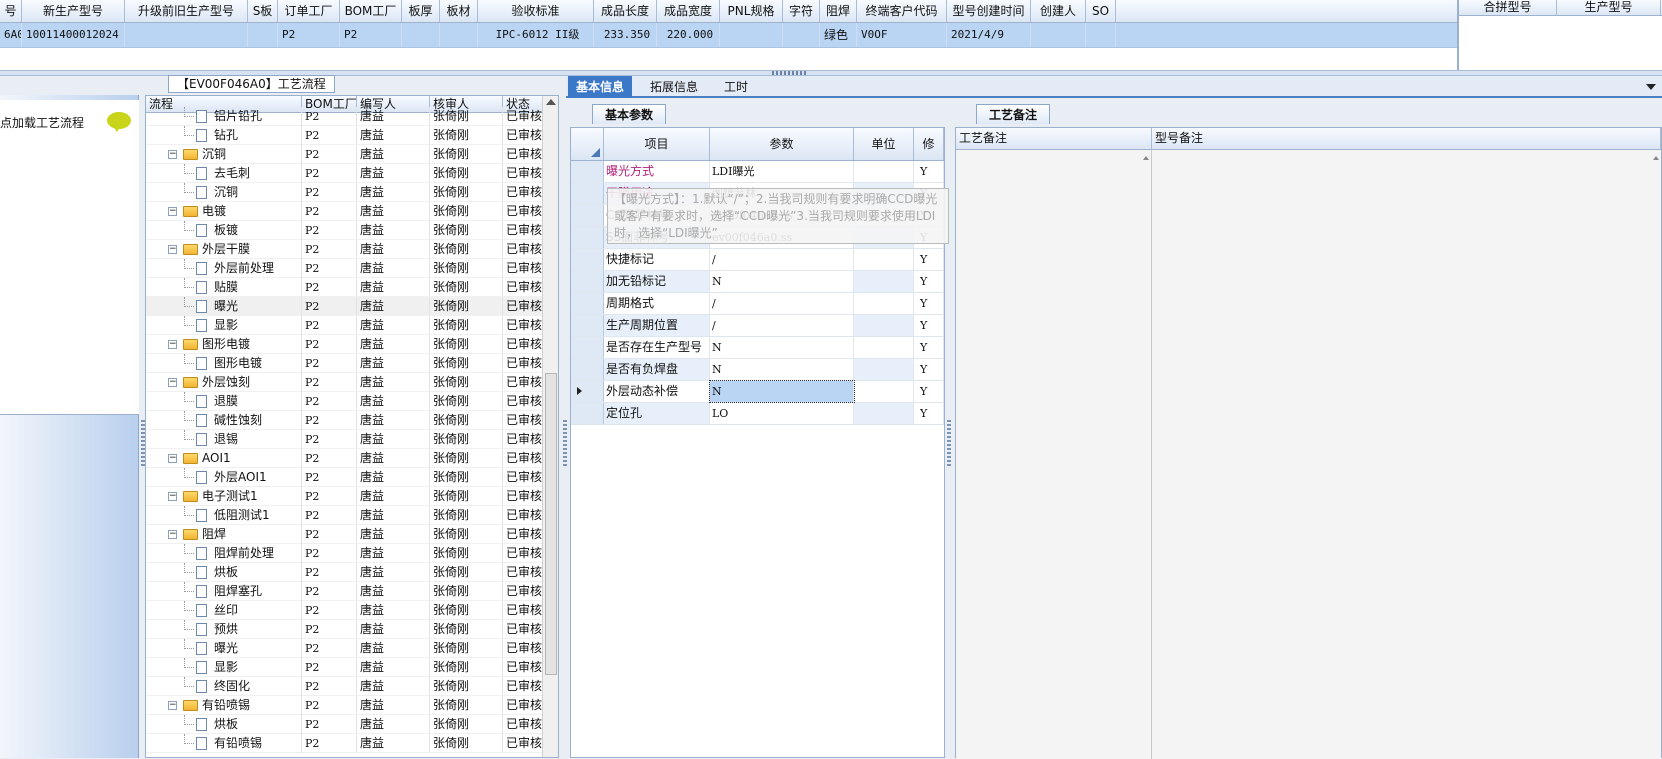 The width and height of the screenshot is (1662, 759). Describe the element at coordinates (352, 116) in the screenshot. I see `tree-row: 铝片铅孔 P2 唐益 张倚刚 已审核` at that location.